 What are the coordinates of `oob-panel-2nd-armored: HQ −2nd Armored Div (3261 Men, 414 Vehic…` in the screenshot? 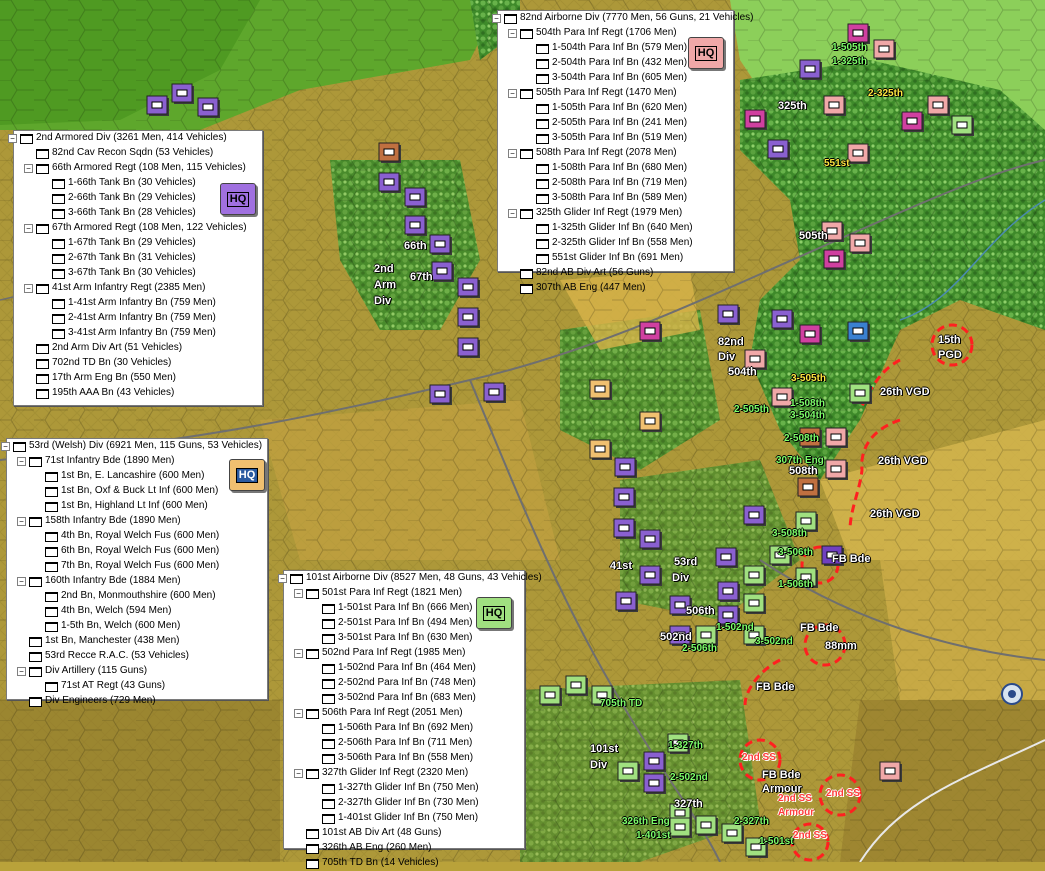 It's located at (135, 268).